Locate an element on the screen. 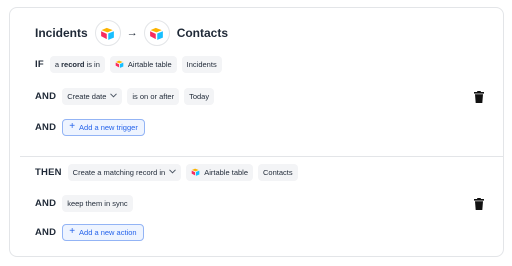  value-chip: Today is located at coordinates (199, 96).